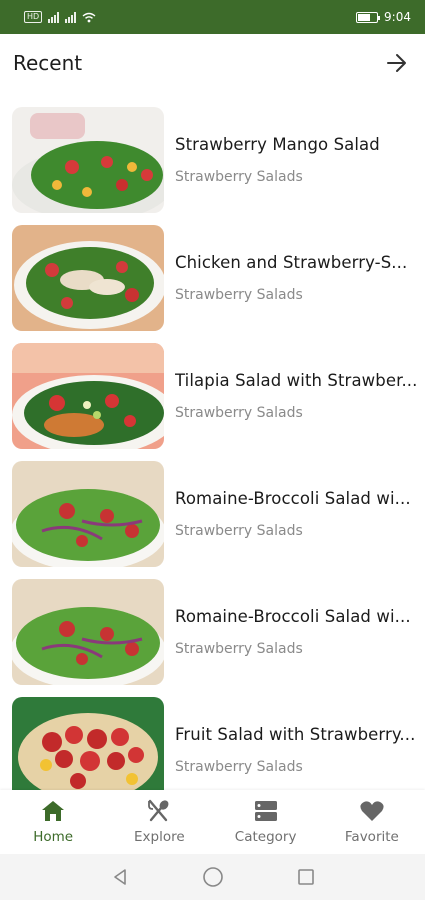 This screenshot has height=900, width=425. I want to click on status-bar: HD 9:04, so click(212, 17).